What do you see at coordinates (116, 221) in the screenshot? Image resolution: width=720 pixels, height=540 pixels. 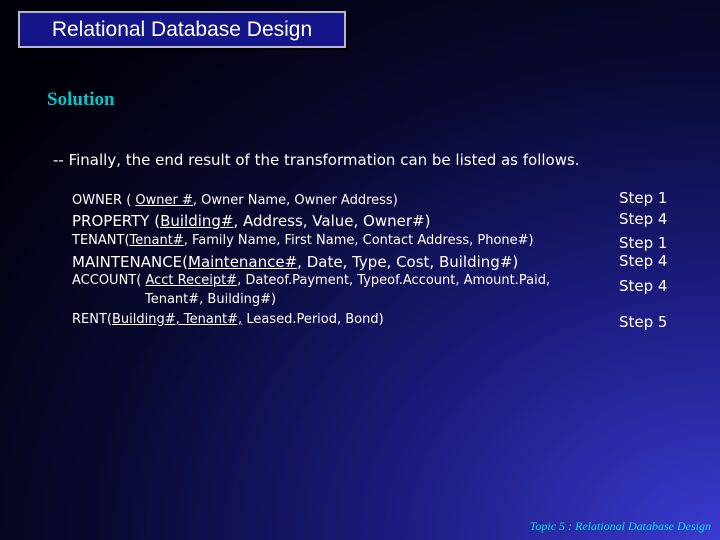 I see `relation-name: PROPERTY (` at bounding box center [116, 221].